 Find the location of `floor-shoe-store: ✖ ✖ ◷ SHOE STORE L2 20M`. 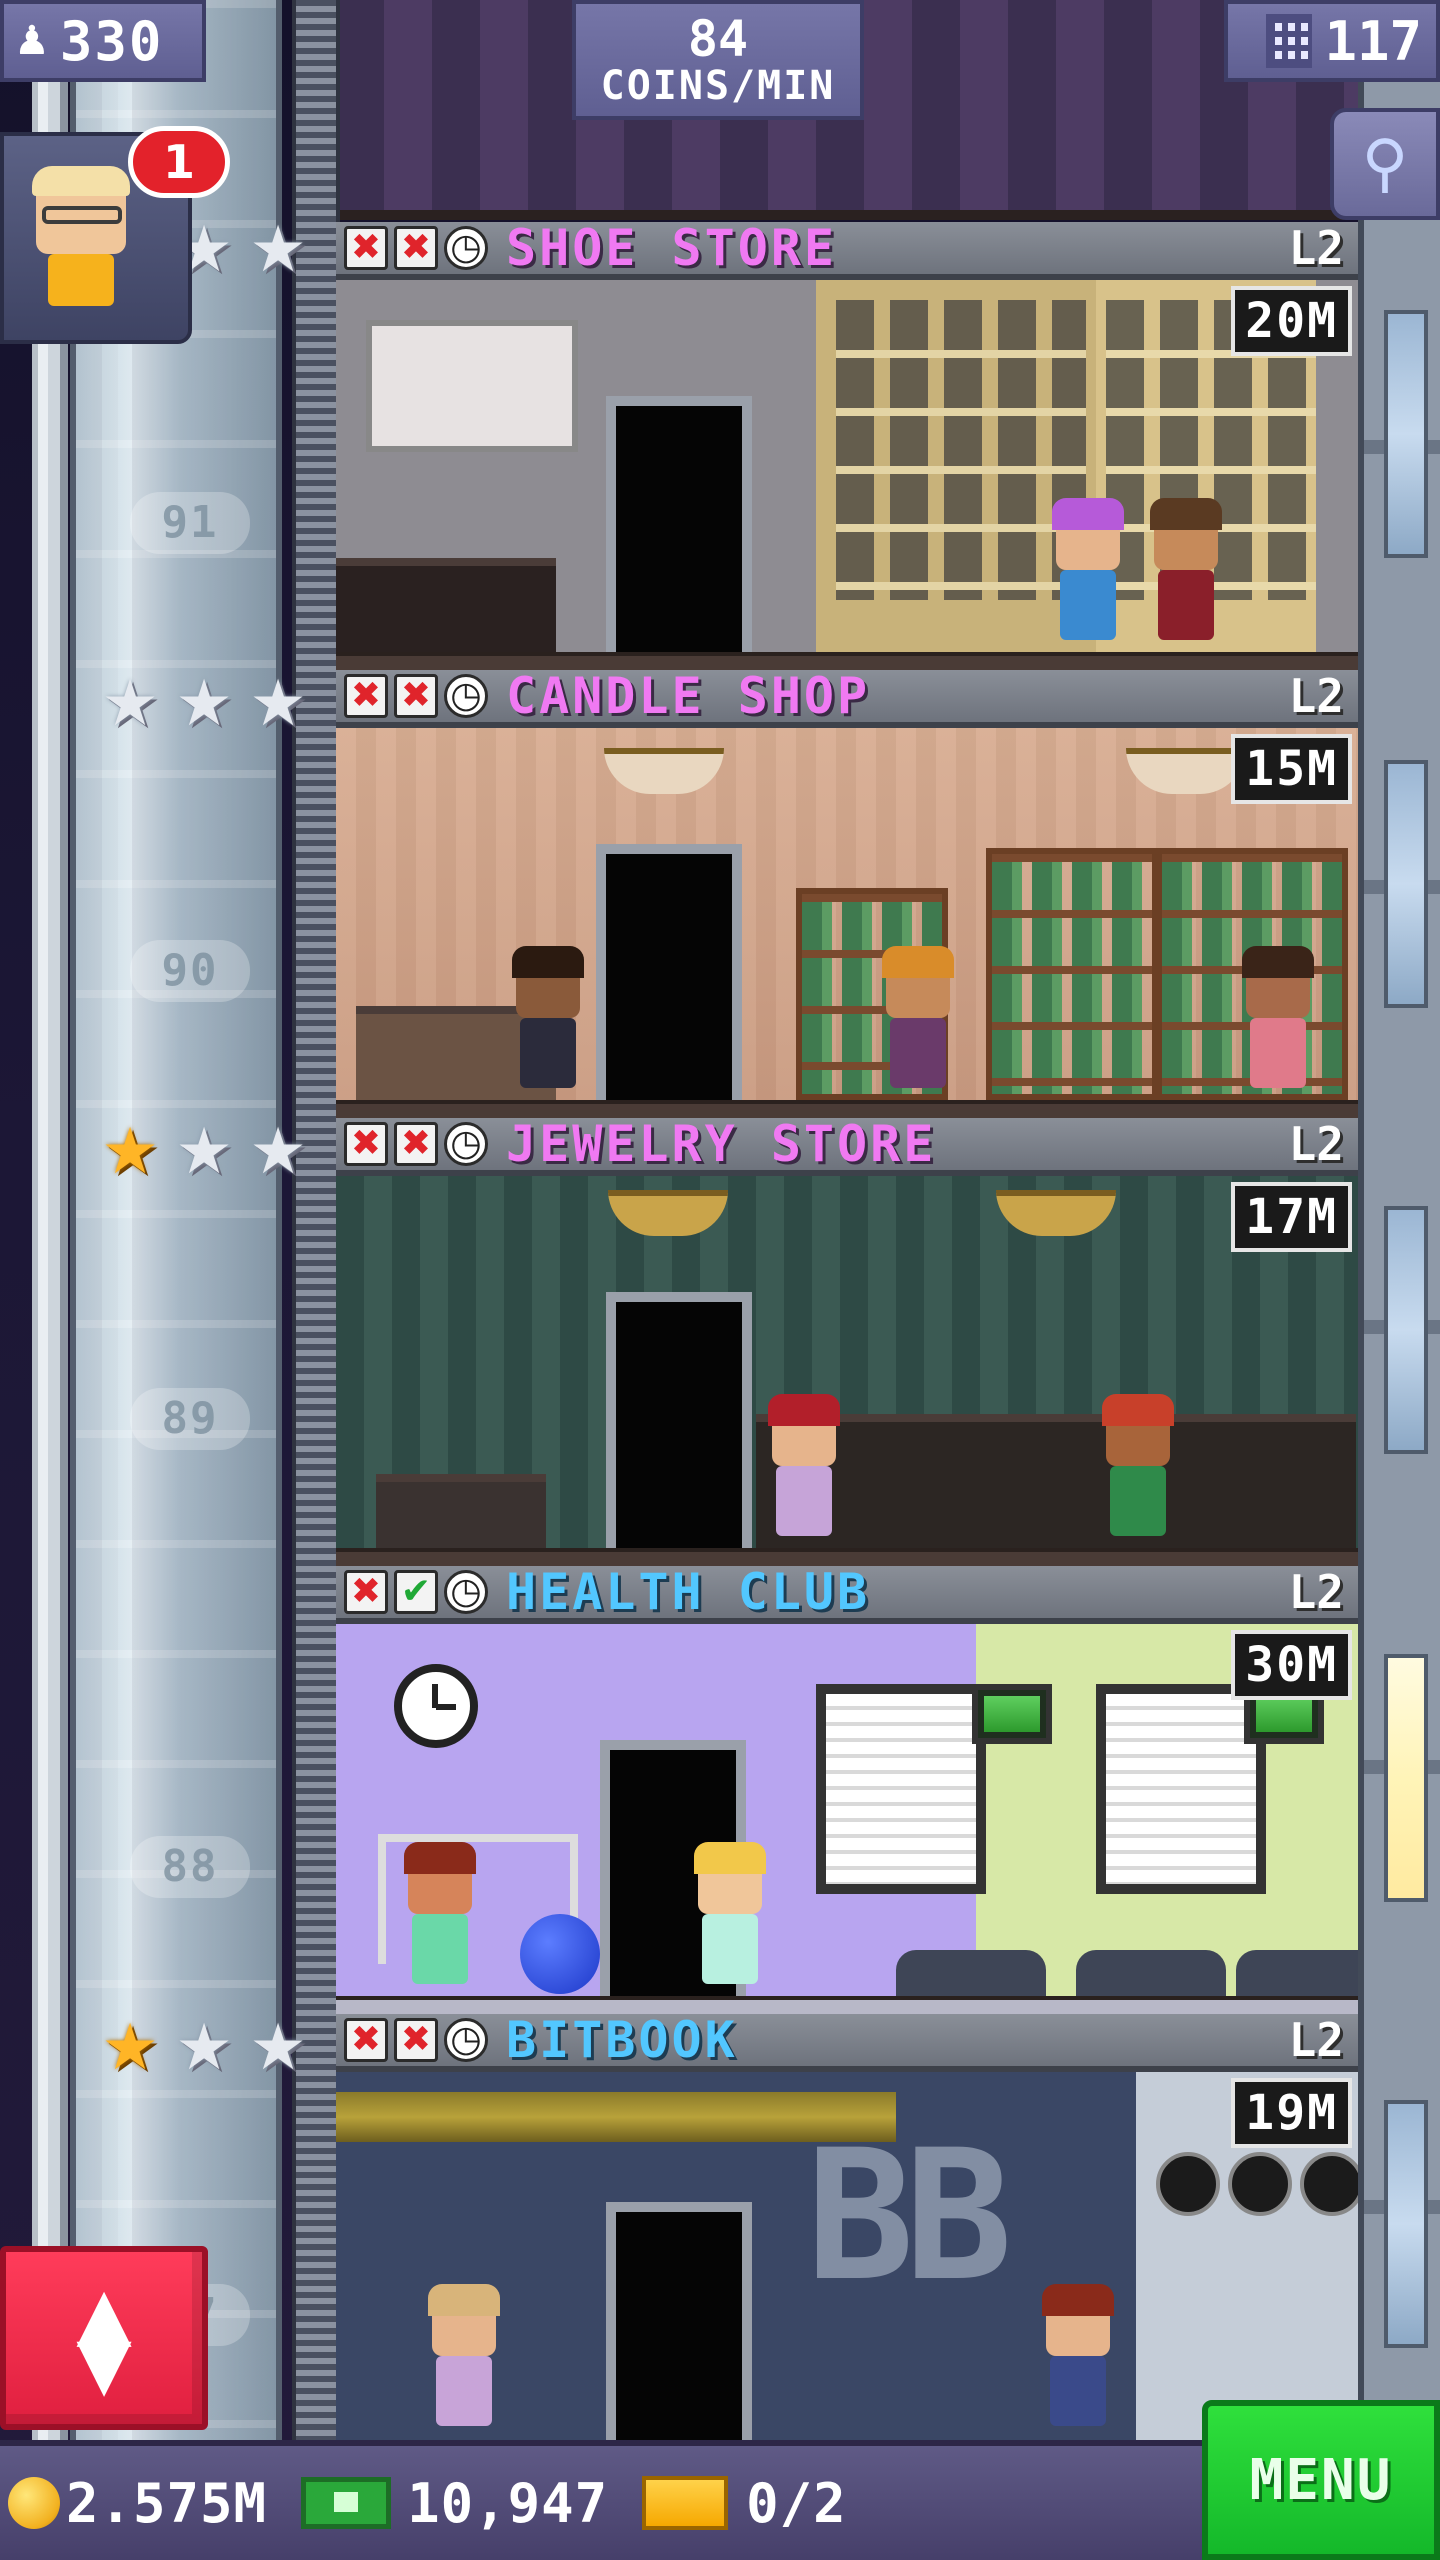

floor-shoe-store: ✖ ✖ ◷ SHOE STORE L2 20M is located at coordinates (847, 446).